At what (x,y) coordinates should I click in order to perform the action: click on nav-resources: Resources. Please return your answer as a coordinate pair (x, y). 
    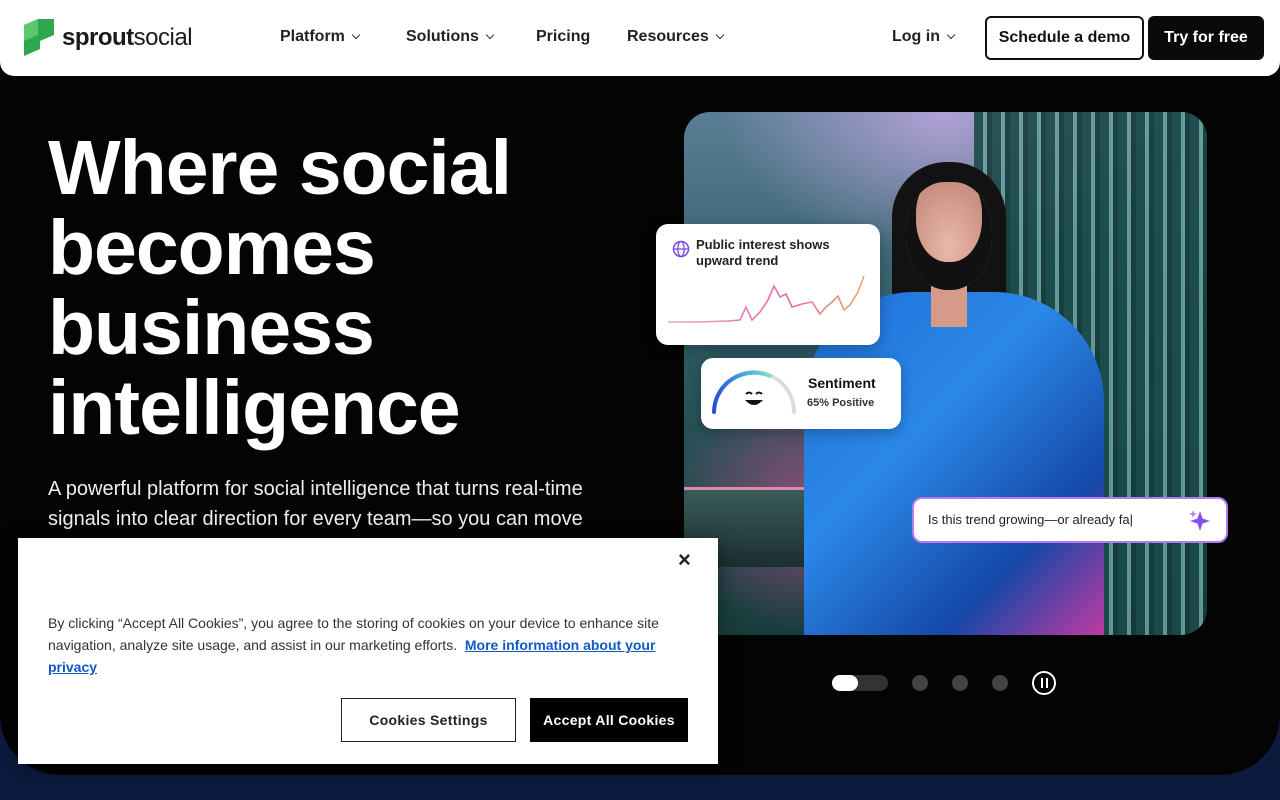
    Looking at the image, I should click on (676, 37).